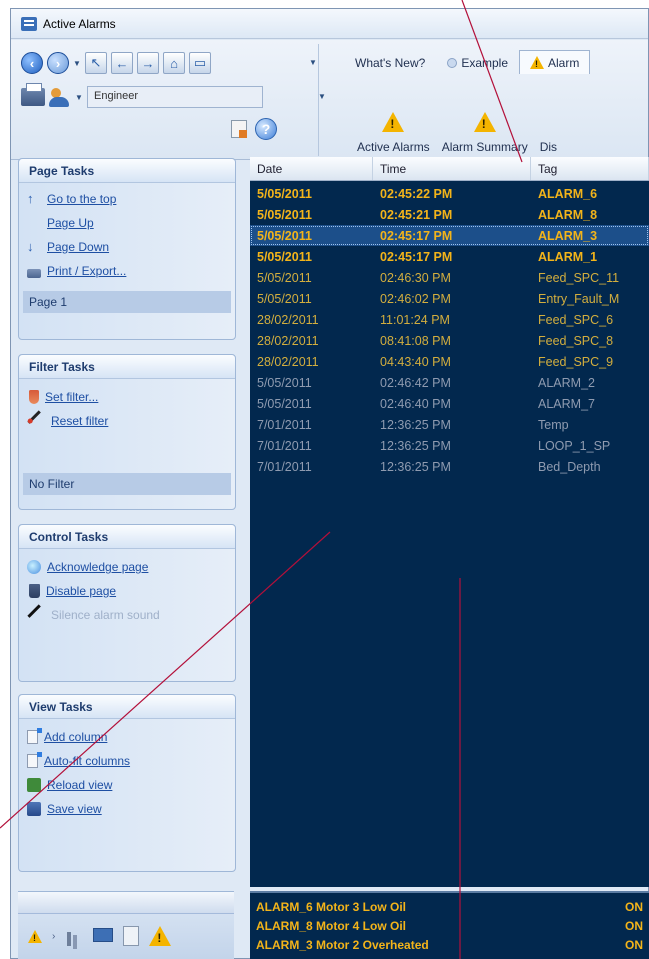 The image size is (649, 959). I want to click on next-page-icon: →, so click(148, 63).